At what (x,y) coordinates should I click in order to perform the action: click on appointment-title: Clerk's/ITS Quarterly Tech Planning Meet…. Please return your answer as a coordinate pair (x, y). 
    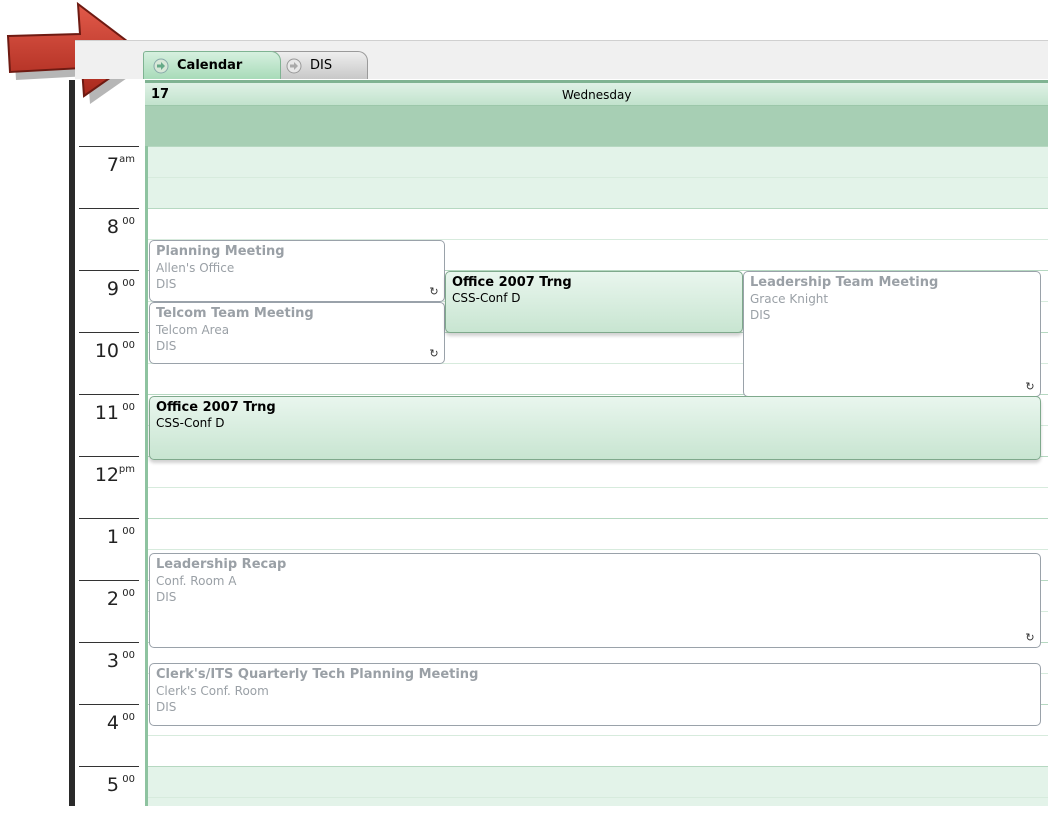
    Looking at the image, I should click on (317, 674).